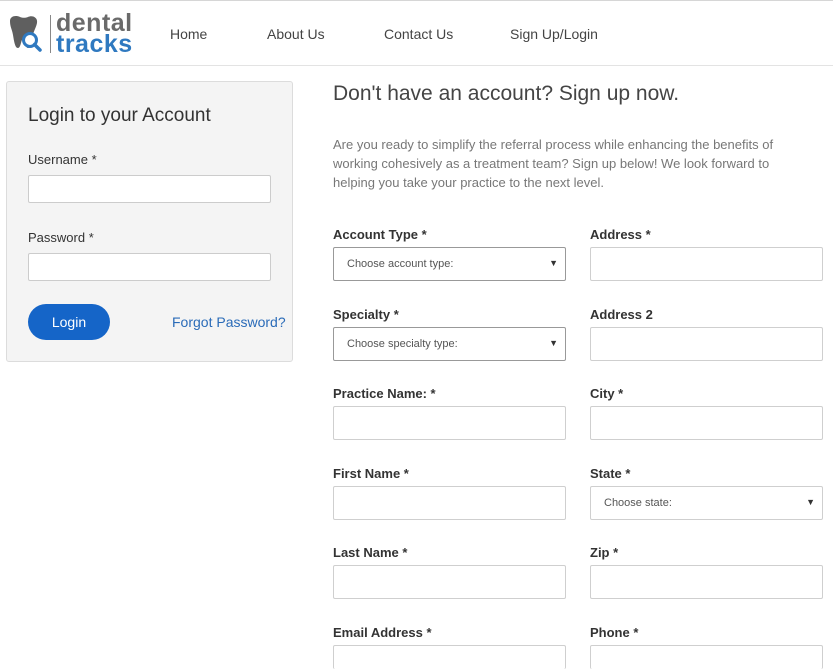 This screenshot has width=833, height=669. I want to click on nav-home: Home, so click(188, 34).